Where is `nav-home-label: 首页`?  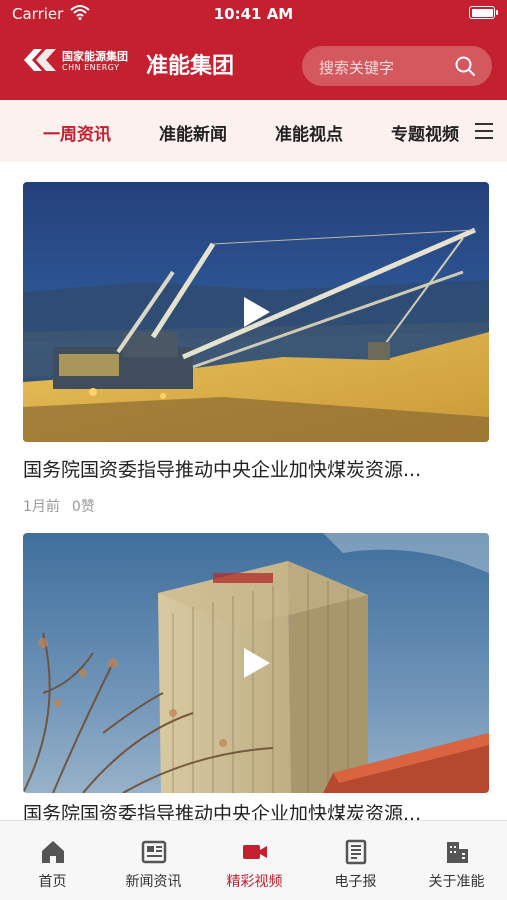
nav-home-label: 首页 is located at coordinates (52, 882).